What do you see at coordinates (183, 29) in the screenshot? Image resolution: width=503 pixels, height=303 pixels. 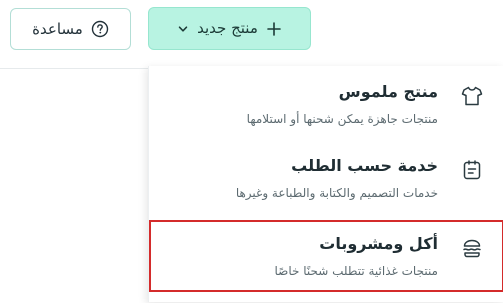 I see `chevron-down-icon` at bounding box center [183, 29].